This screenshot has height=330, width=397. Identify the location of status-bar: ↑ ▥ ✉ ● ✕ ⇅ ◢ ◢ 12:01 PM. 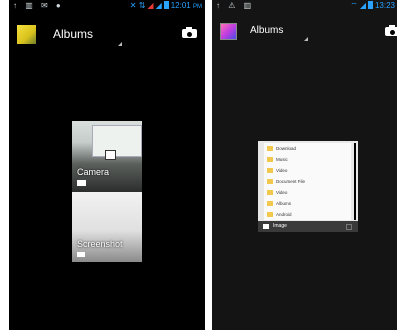
(107, 6).